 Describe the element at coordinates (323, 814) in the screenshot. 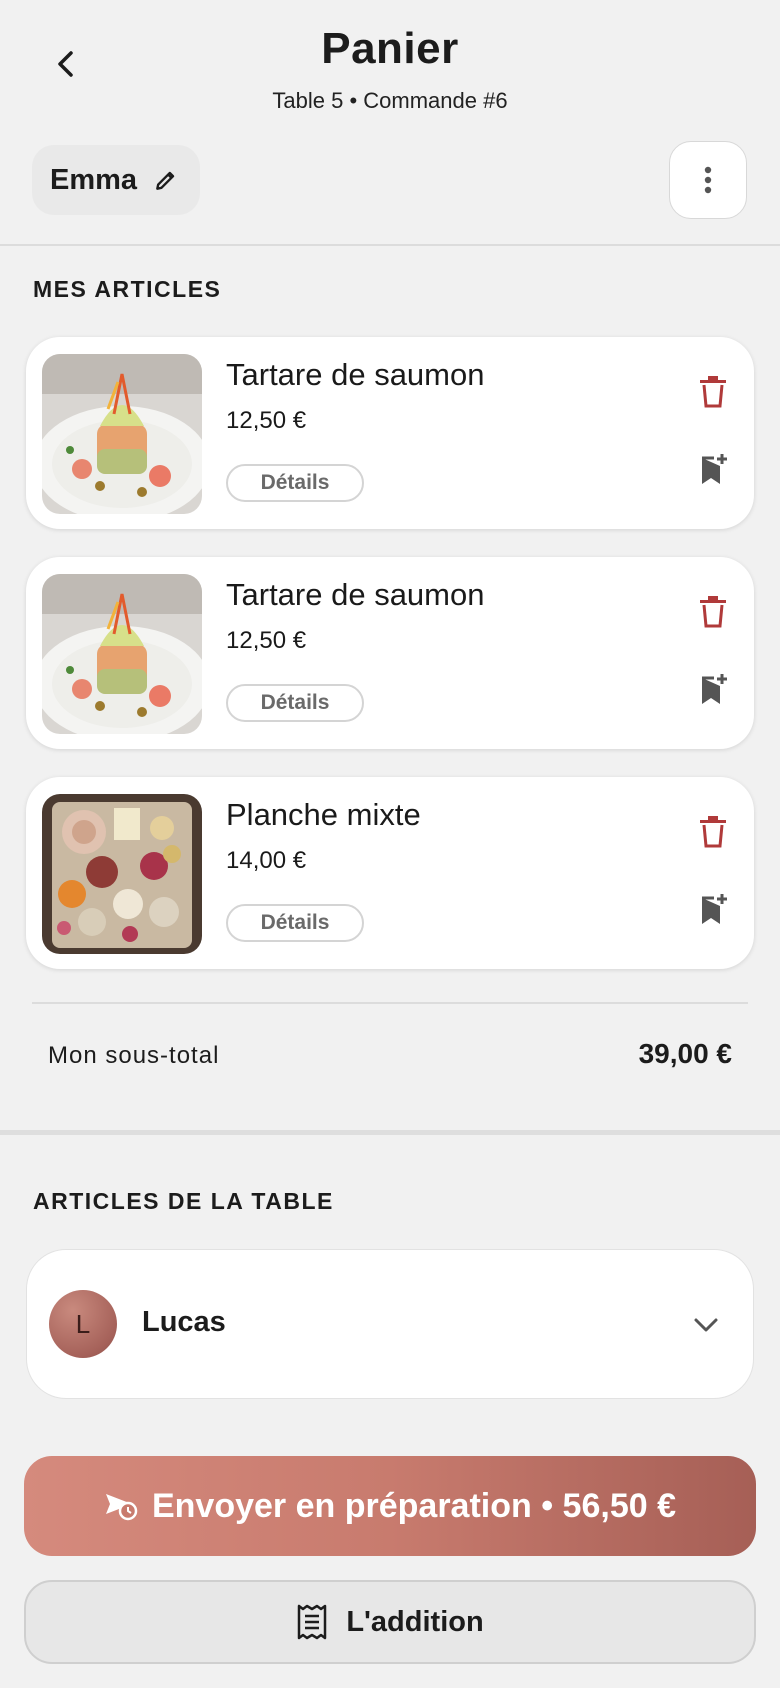

I see `item-name: Planche mixte` at that location.